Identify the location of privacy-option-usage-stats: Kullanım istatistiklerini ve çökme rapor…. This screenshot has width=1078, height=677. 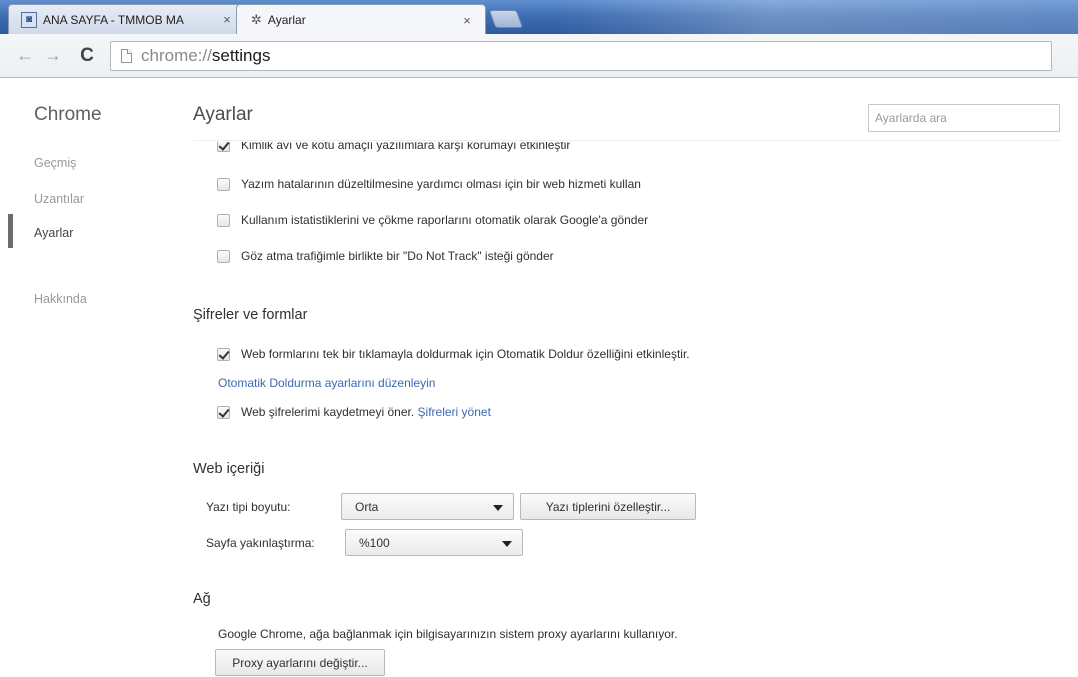
(432, 220).